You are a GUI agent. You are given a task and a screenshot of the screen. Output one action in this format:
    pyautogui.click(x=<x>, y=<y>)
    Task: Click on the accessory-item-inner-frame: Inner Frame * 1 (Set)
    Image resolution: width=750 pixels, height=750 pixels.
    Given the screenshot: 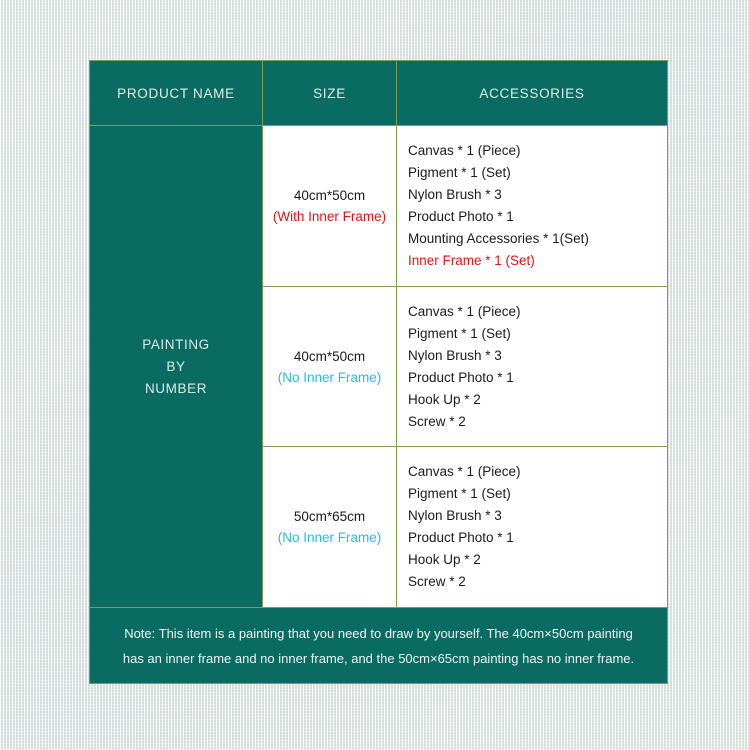 What is the action you would take?
    pyautogui.click(x=471, y=260)
    